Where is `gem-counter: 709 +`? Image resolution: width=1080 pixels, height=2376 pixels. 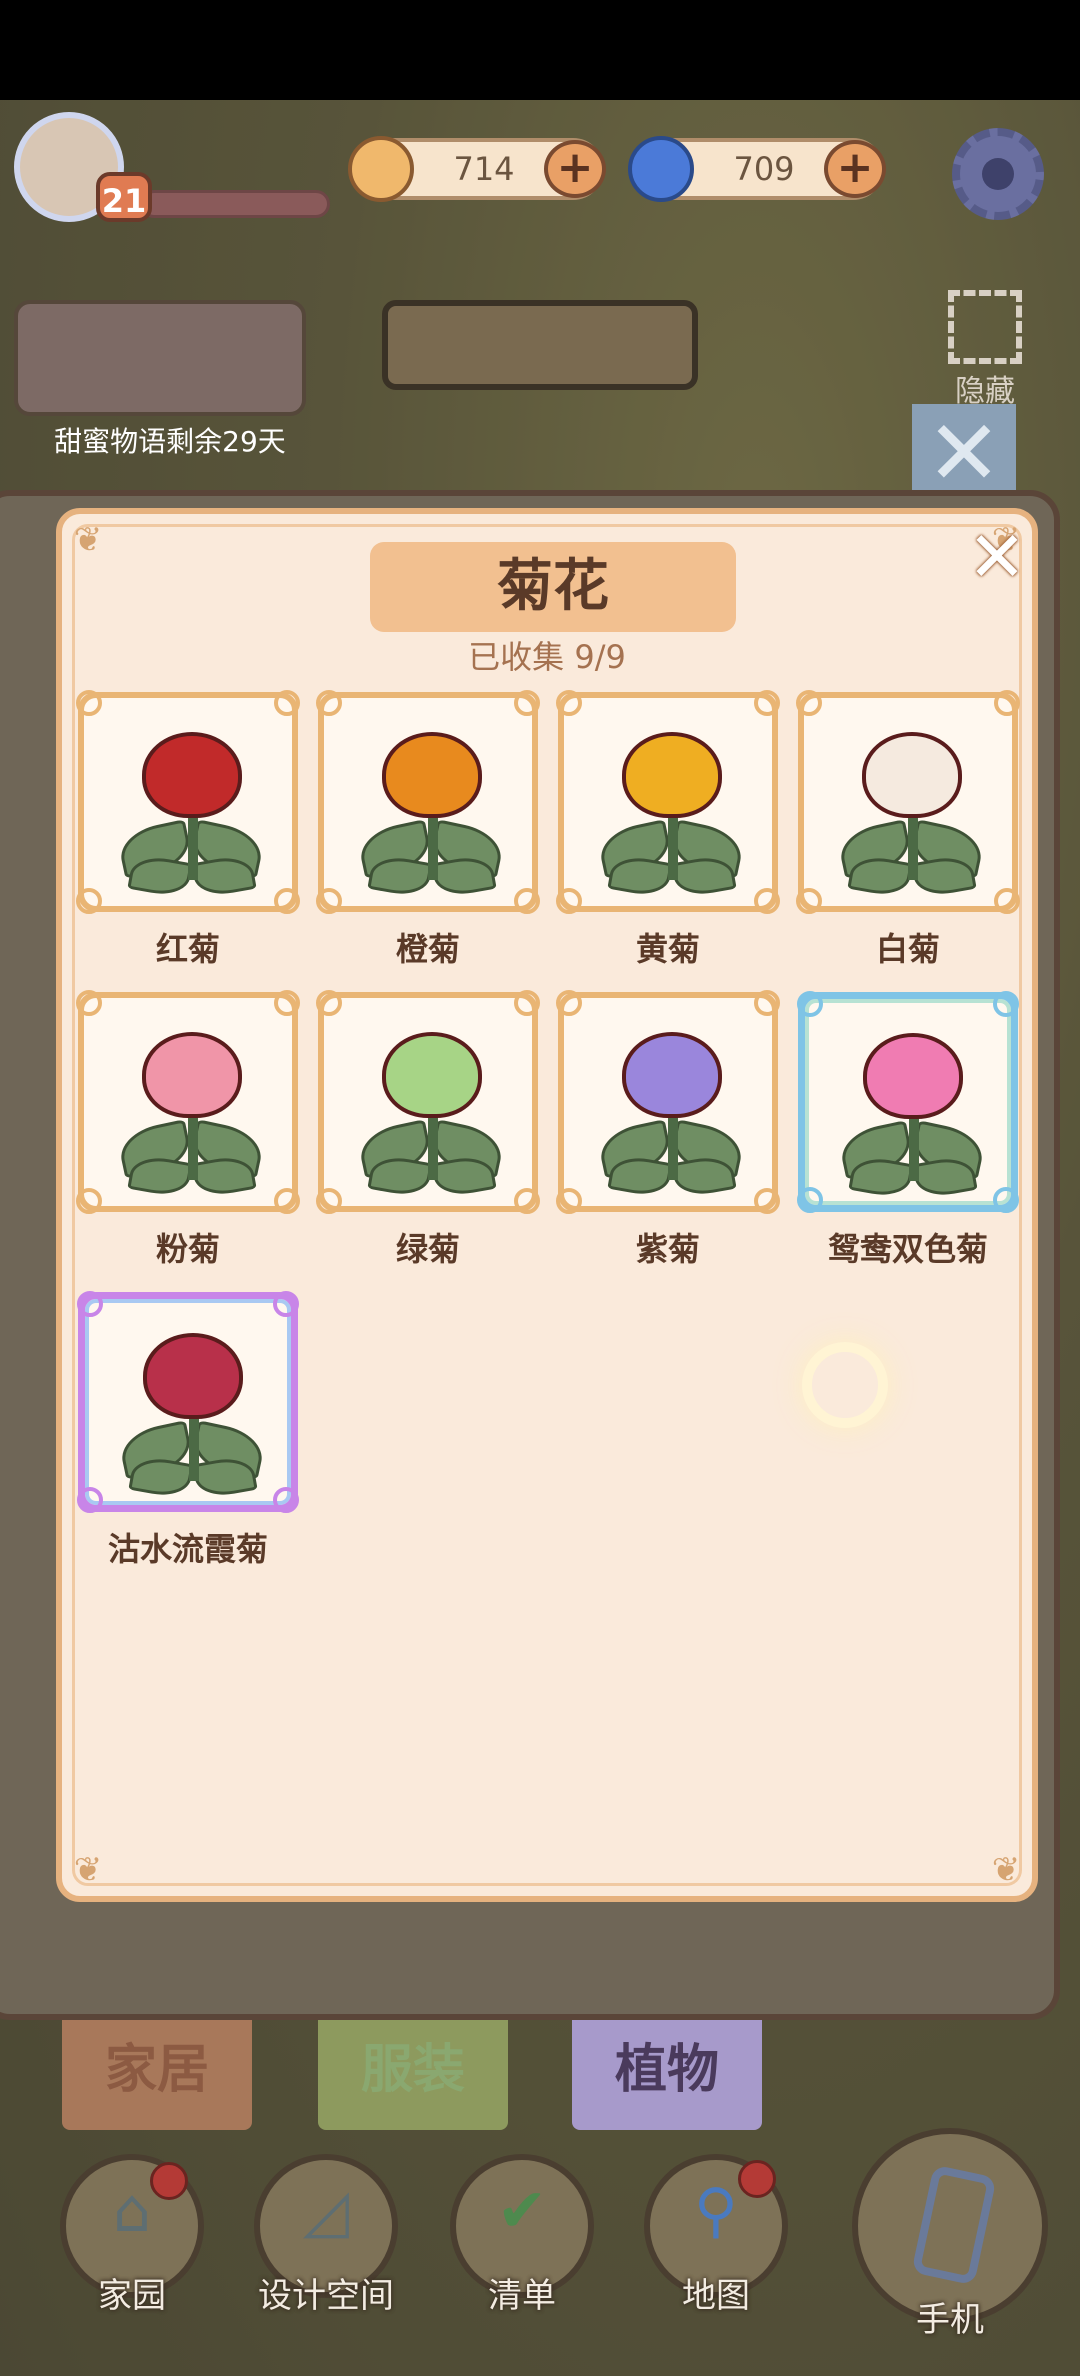 gem-counter: 709 + is located at coordinates (757, 169).